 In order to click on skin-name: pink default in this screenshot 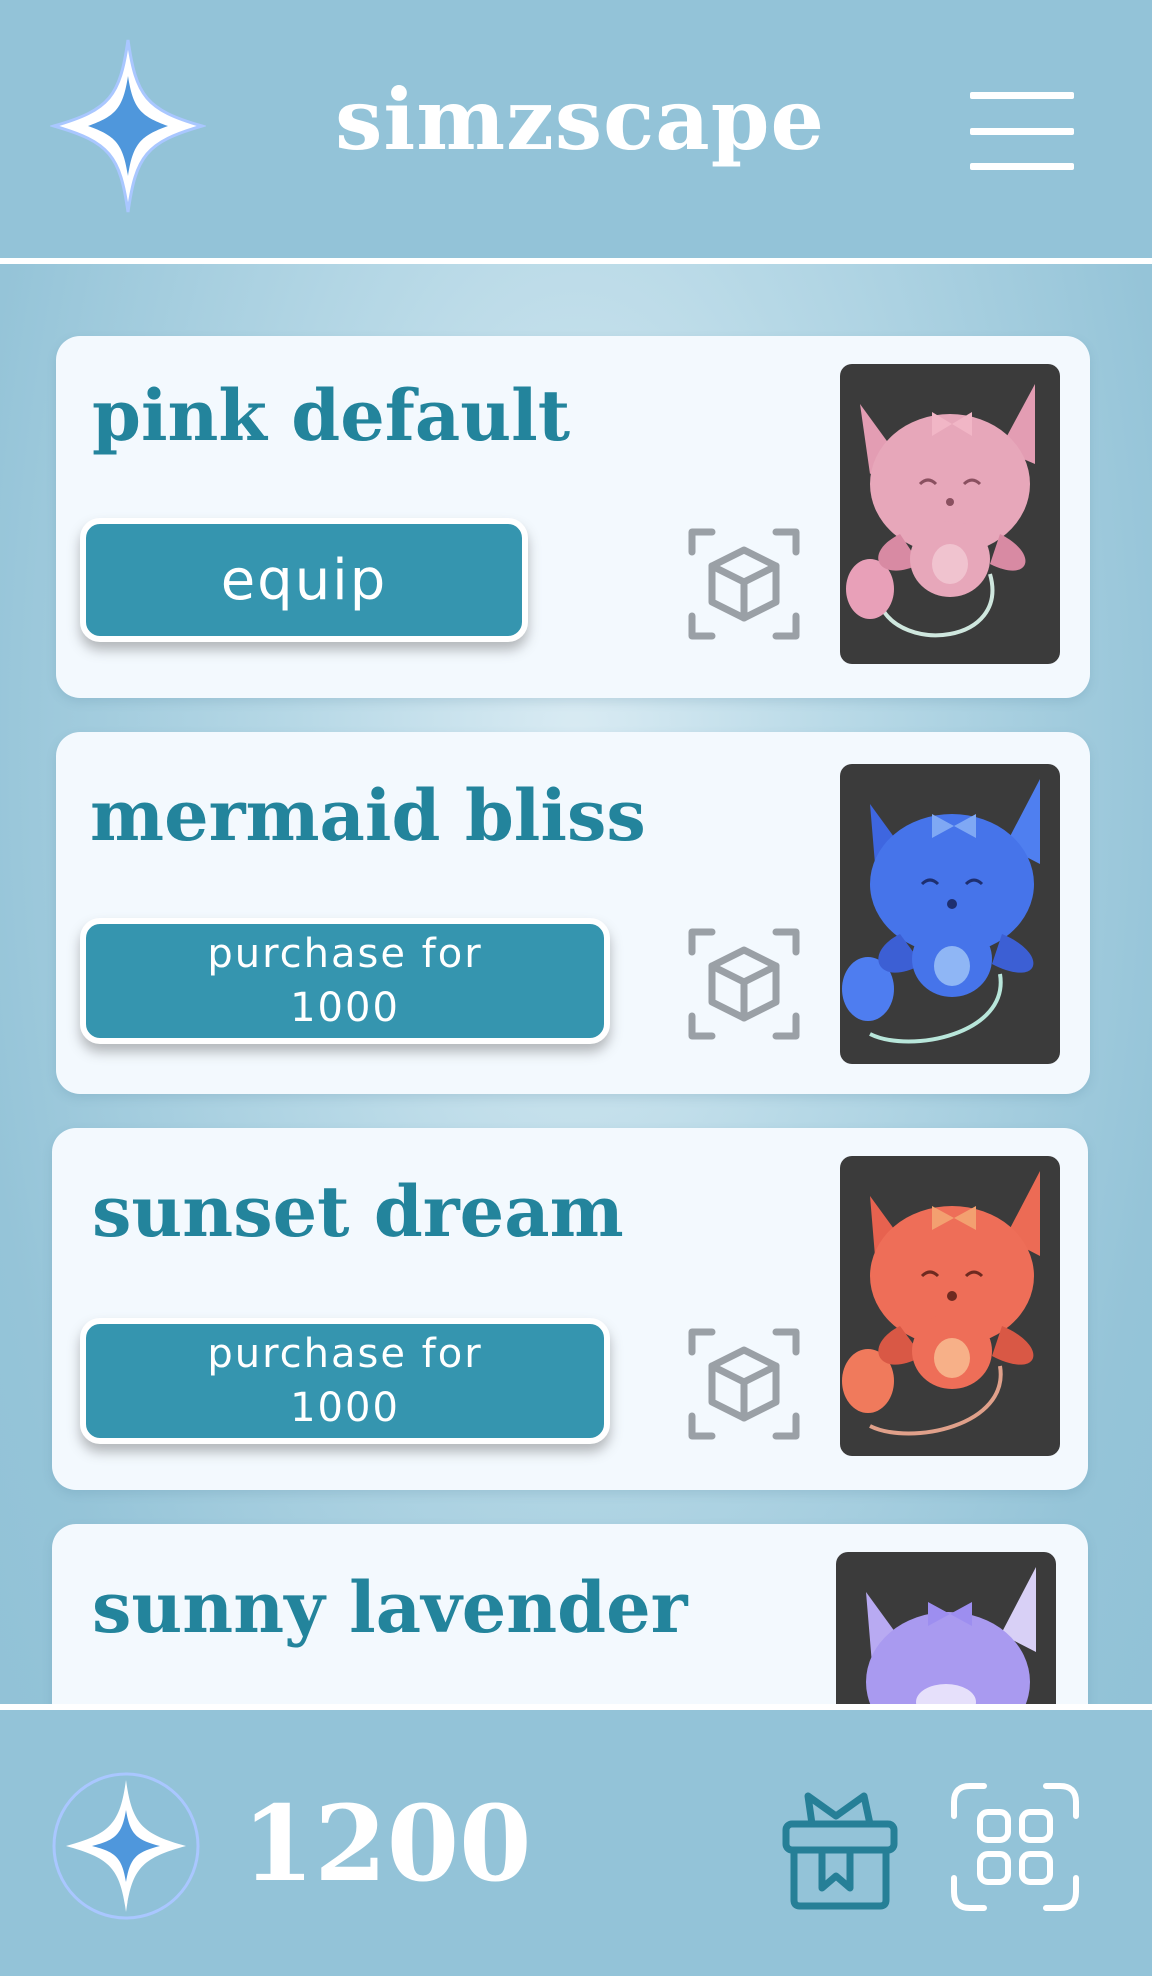, I will do `click(331, 415)`.